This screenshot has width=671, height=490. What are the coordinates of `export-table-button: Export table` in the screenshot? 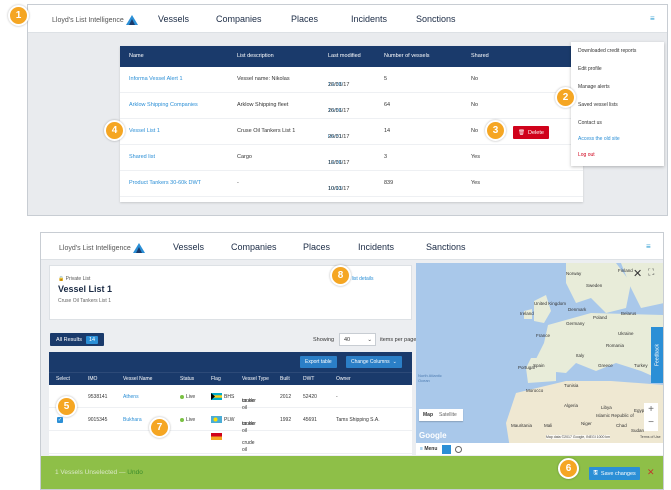 It's located at (318, 362).